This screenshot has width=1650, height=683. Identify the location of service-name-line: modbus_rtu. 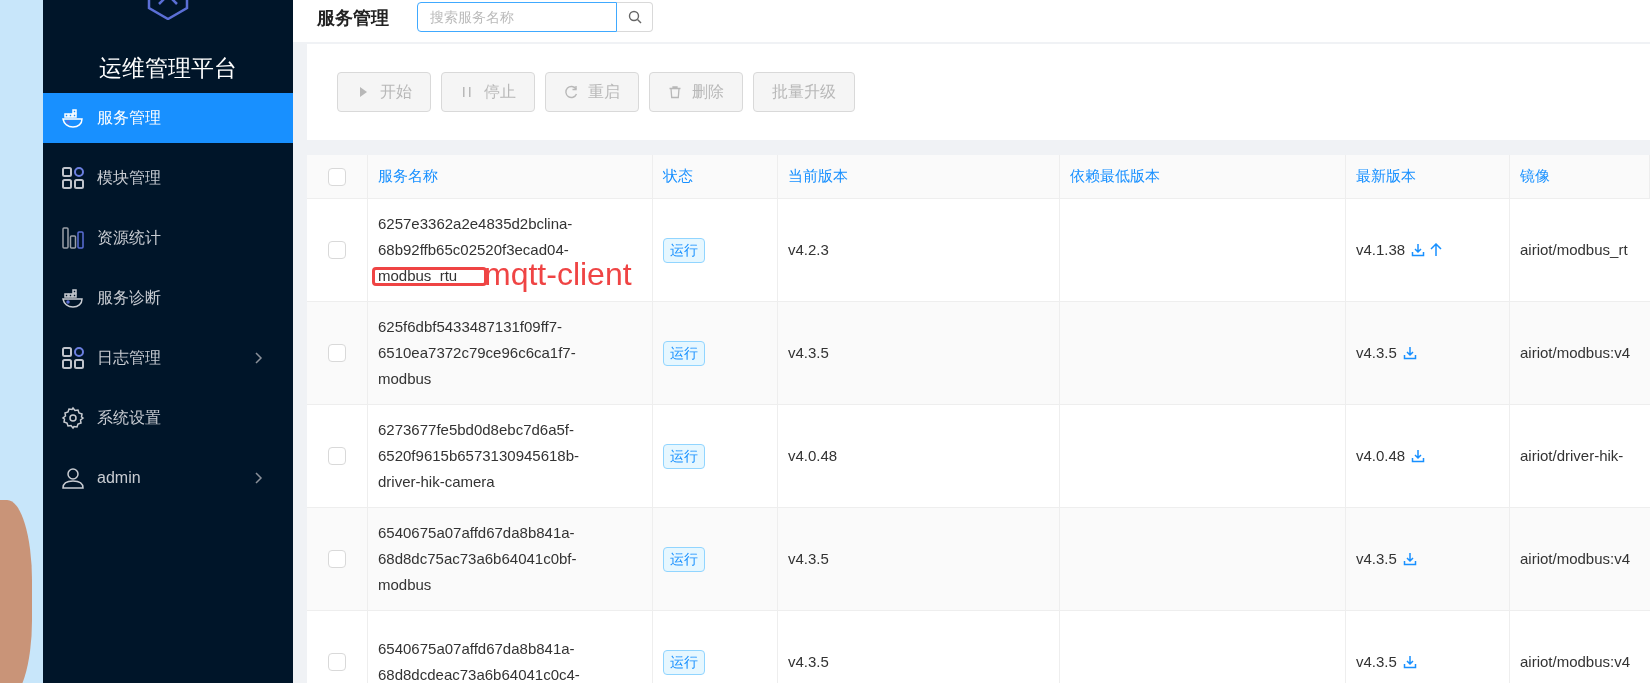
(418, 276).